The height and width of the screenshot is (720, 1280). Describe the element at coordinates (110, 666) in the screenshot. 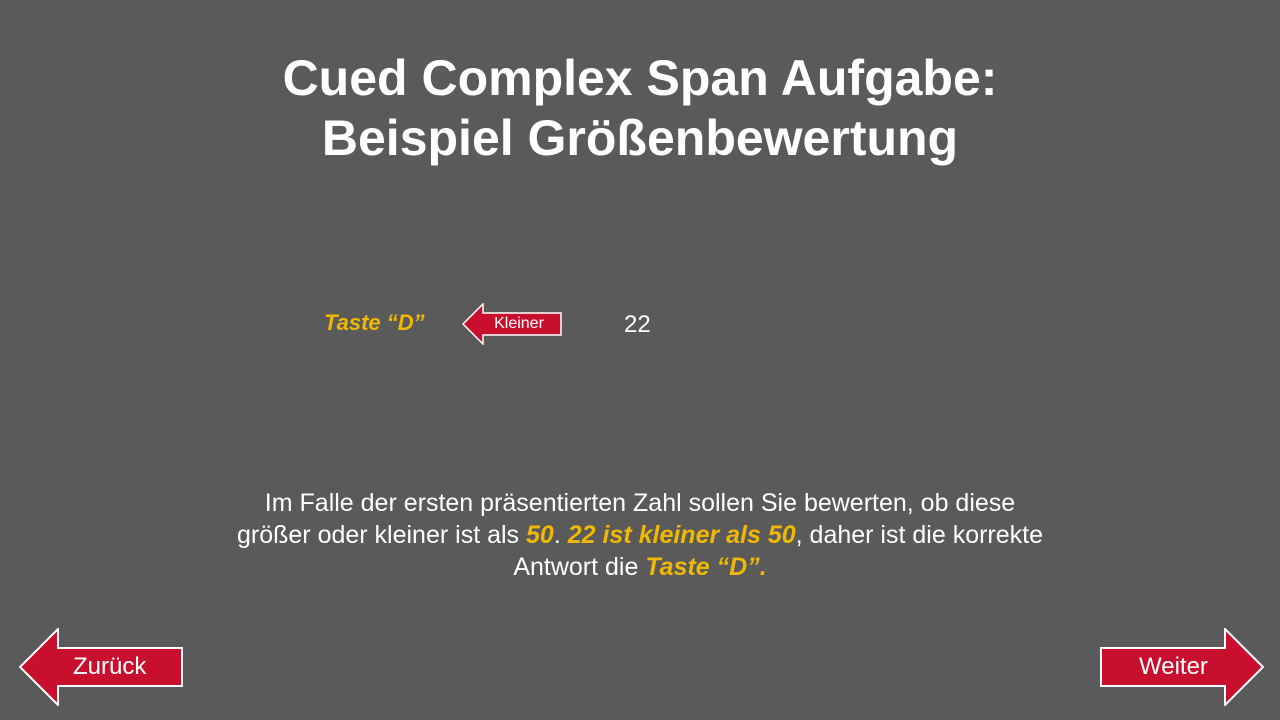

I see `back-button-label: Zurück` at that location.